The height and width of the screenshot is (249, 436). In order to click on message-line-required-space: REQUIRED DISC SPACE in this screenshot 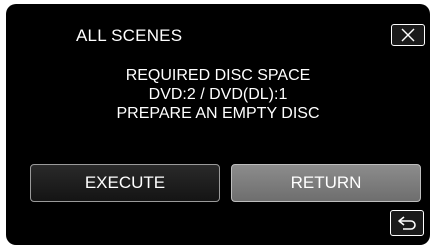, I will do `click(218, 75)`.